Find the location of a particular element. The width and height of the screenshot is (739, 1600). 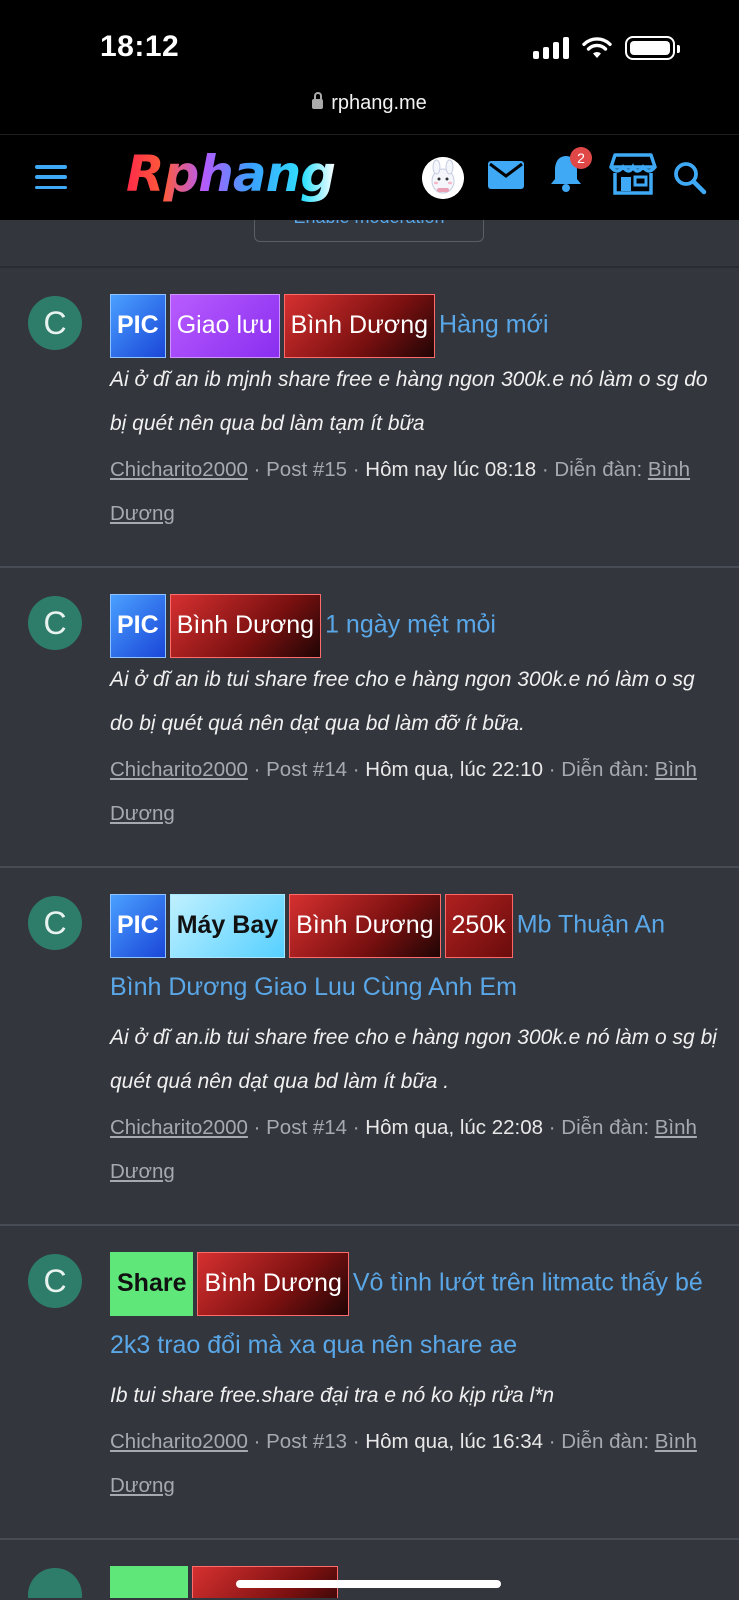

thread-title-link: 1 ngày mệt mỏi is located at coordinates (410, 625).